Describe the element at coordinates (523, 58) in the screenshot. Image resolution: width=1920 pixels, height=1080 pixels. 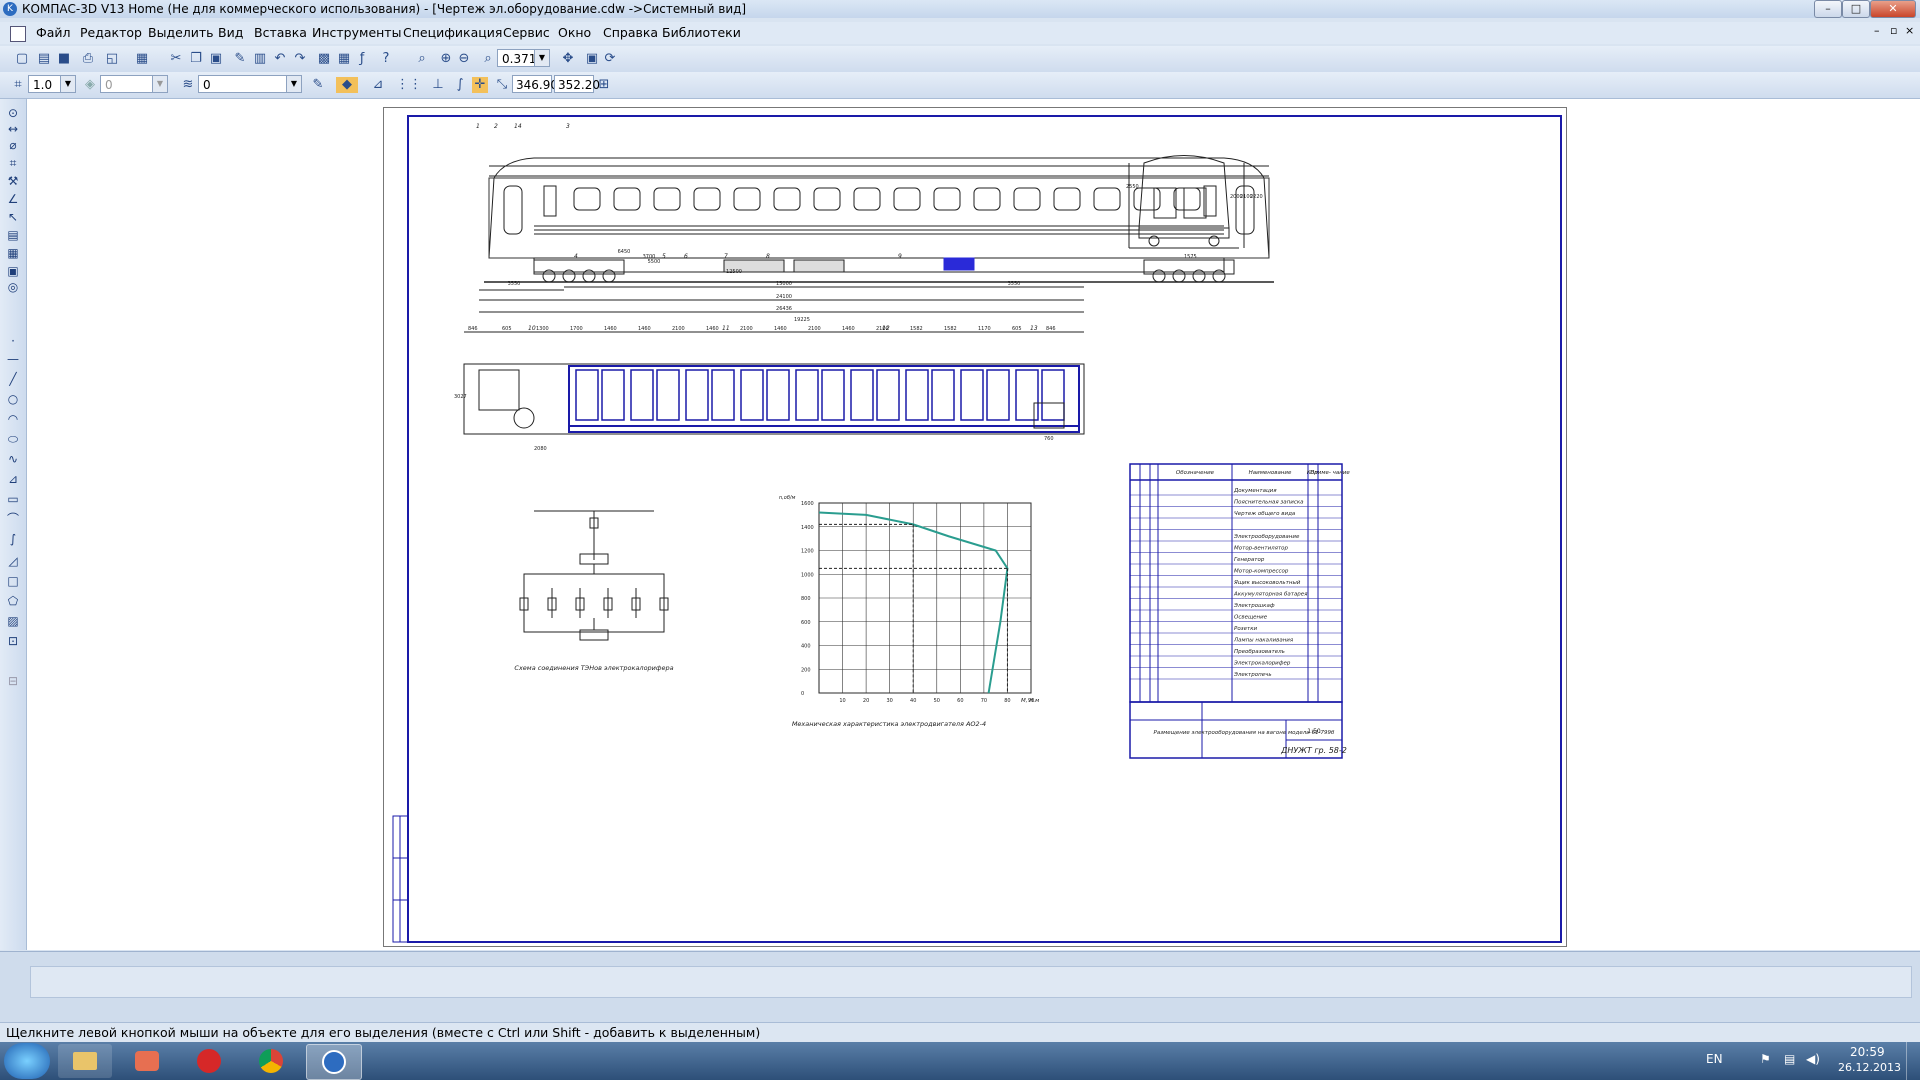
I see `zoom-combo: 0.3716 ▼` at that location.